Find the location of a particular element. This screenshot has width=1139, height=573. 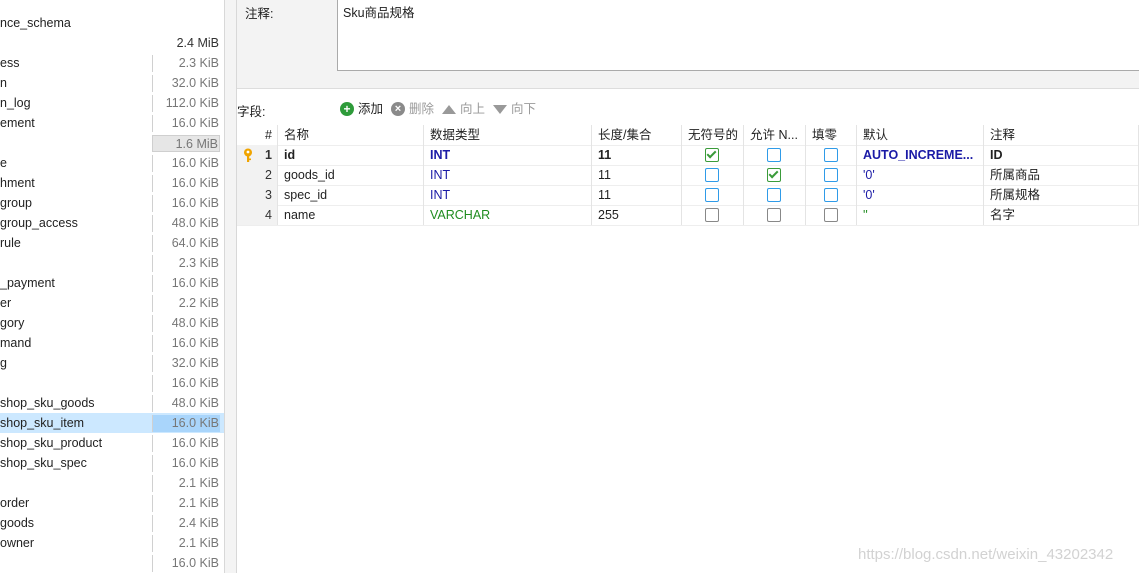

tree-item: n 32.0 KiB is located at coordinates (112, 83).